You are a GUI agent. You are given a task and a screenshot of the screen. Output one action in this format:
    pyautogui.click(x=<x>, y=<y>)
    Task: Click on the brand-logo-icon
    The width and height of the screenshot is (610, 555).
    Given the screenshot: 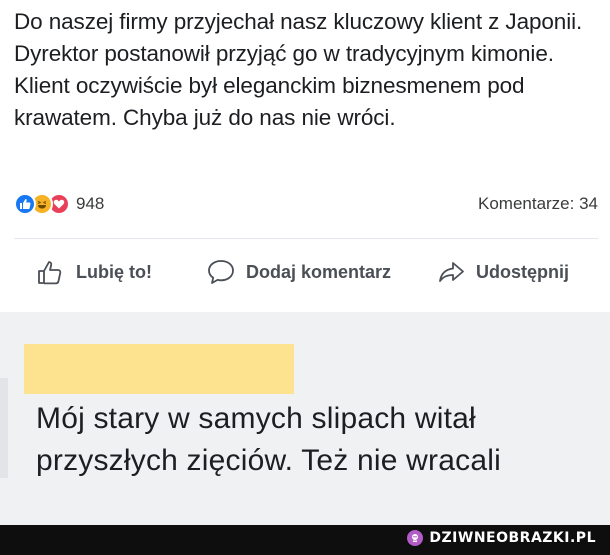 What is the action you would take?
    pyautogui.click(x=415, y=538)
    